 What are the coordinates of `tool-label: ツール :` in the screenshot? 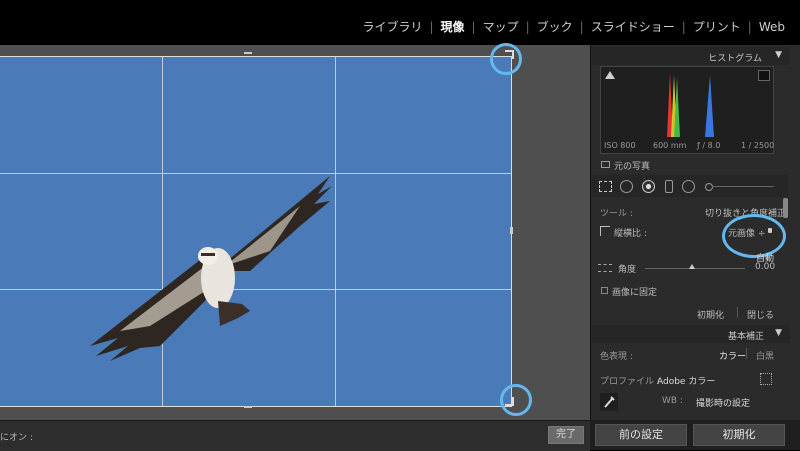 It's located at (616, 214).